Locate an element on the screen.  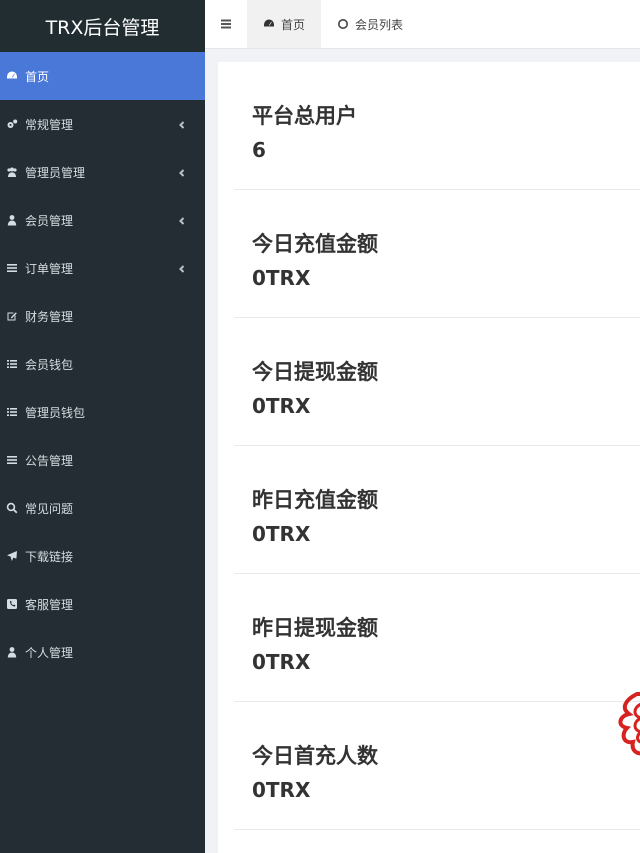
sidebar-item-5: 财务管理 is located at coordinates (102, 316).